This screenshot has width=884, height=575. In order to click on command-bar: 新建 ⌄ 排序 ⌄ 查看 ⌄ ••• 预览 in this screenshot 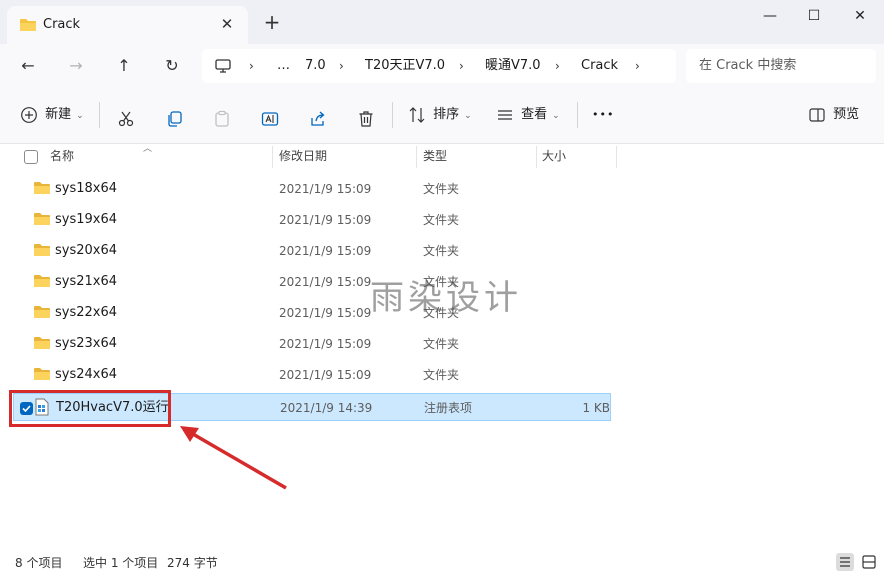, I will do `click(442, 116)`.